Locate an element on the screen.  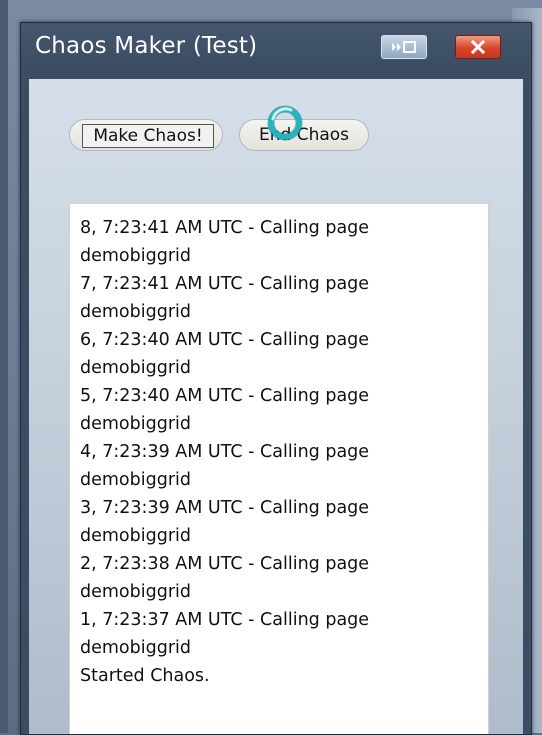
desktop-edge is located at coordinates (4, 366).